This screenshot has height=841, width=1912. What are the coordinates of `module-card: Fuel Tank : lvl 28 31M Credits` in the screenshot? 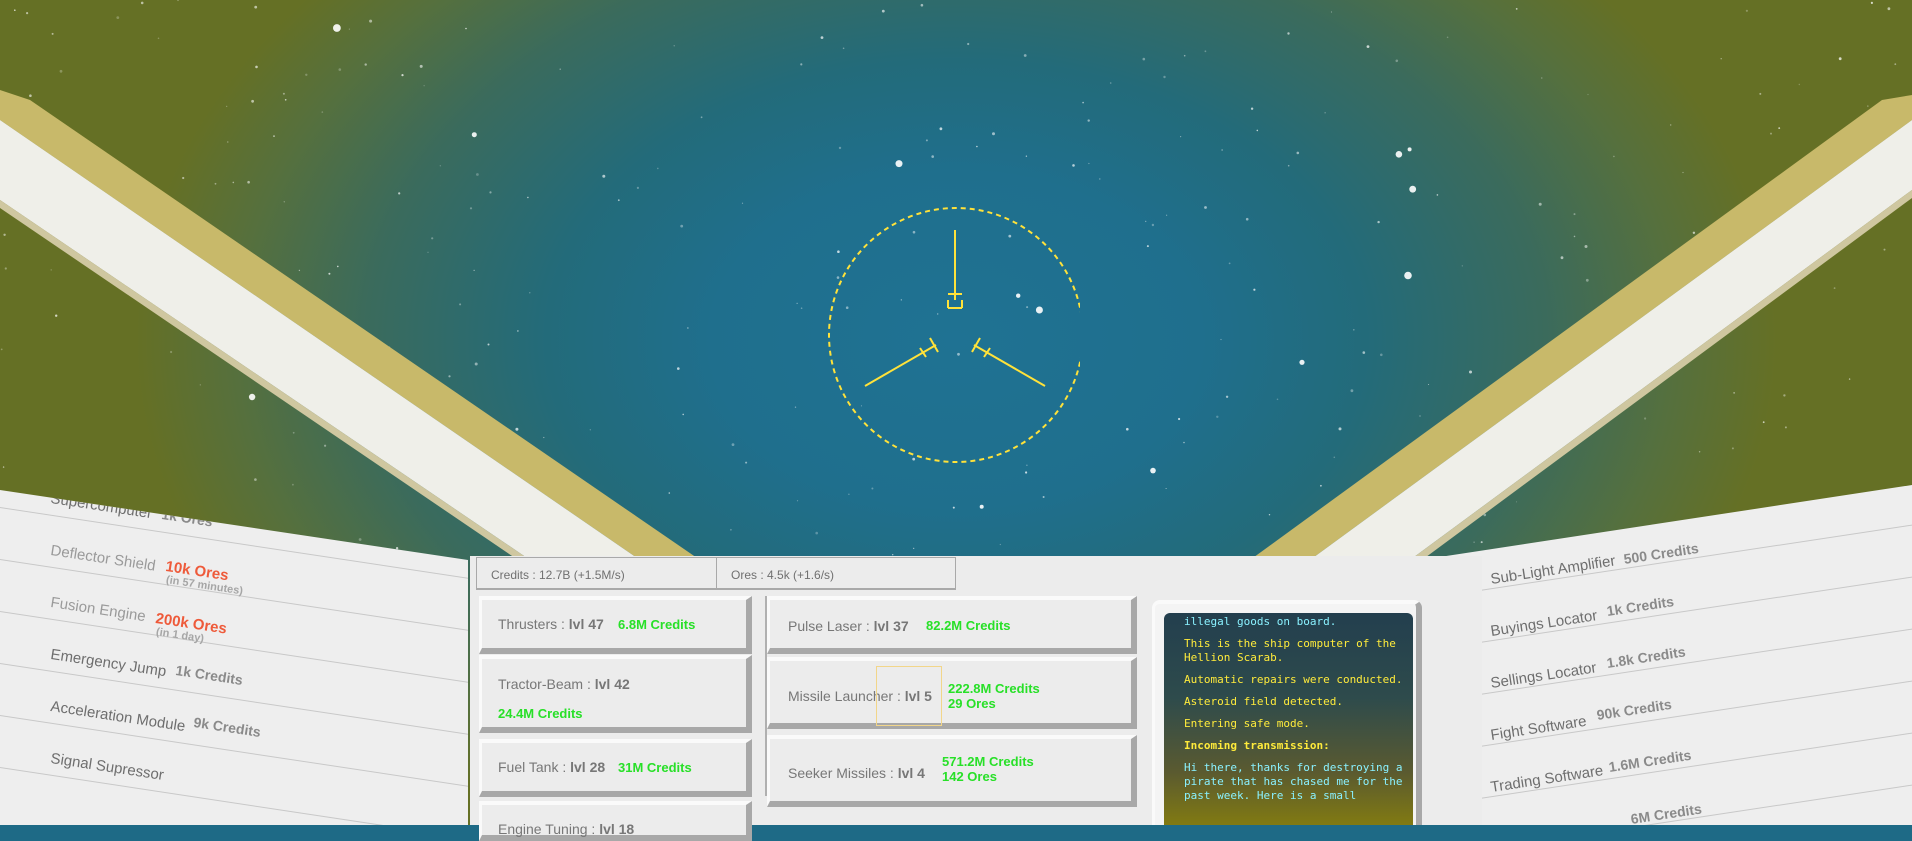 It's located at (615, 768).